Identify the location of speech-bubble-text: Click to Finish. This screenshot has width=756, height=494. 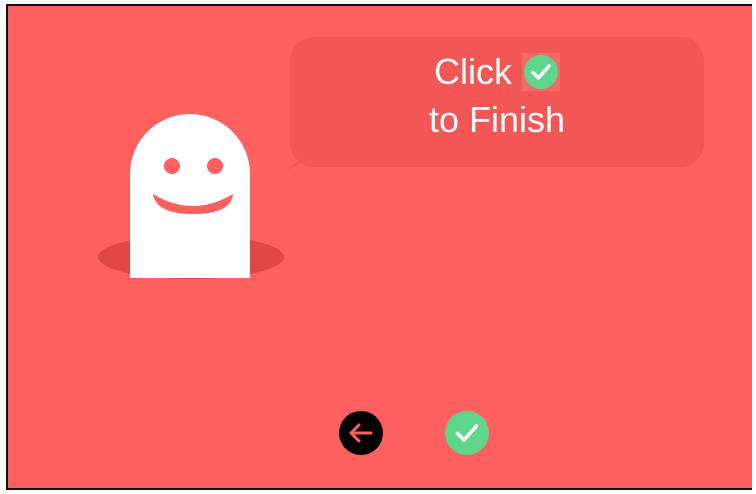
(497, 96).